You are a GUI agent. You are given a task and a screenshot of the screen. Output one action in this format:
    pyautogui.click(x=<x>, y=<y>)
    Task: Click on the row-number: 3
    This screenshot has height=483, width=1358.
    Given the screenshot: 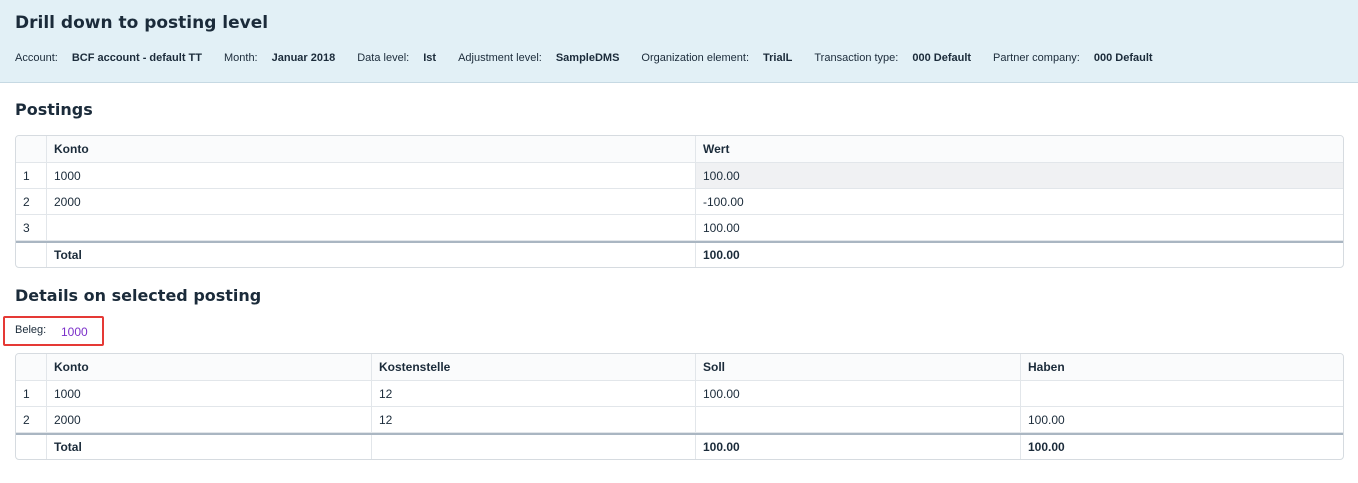 What is the action you would take?
    pyautogui.click(x=31, y=227)
    